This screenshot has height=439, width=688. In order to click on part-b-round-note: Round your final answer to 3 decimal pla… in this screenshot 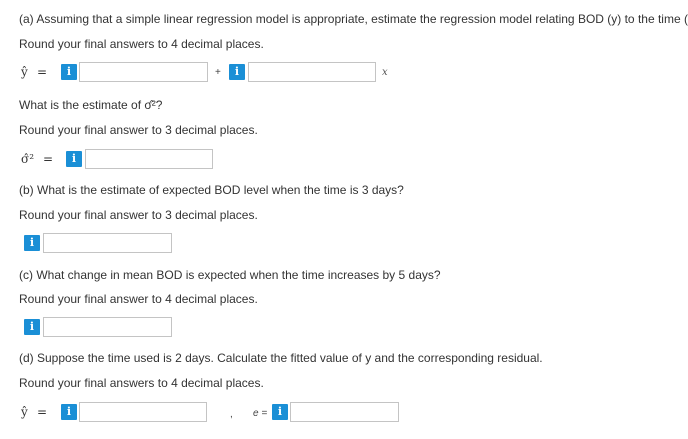, I will do `click(138, 215)`.